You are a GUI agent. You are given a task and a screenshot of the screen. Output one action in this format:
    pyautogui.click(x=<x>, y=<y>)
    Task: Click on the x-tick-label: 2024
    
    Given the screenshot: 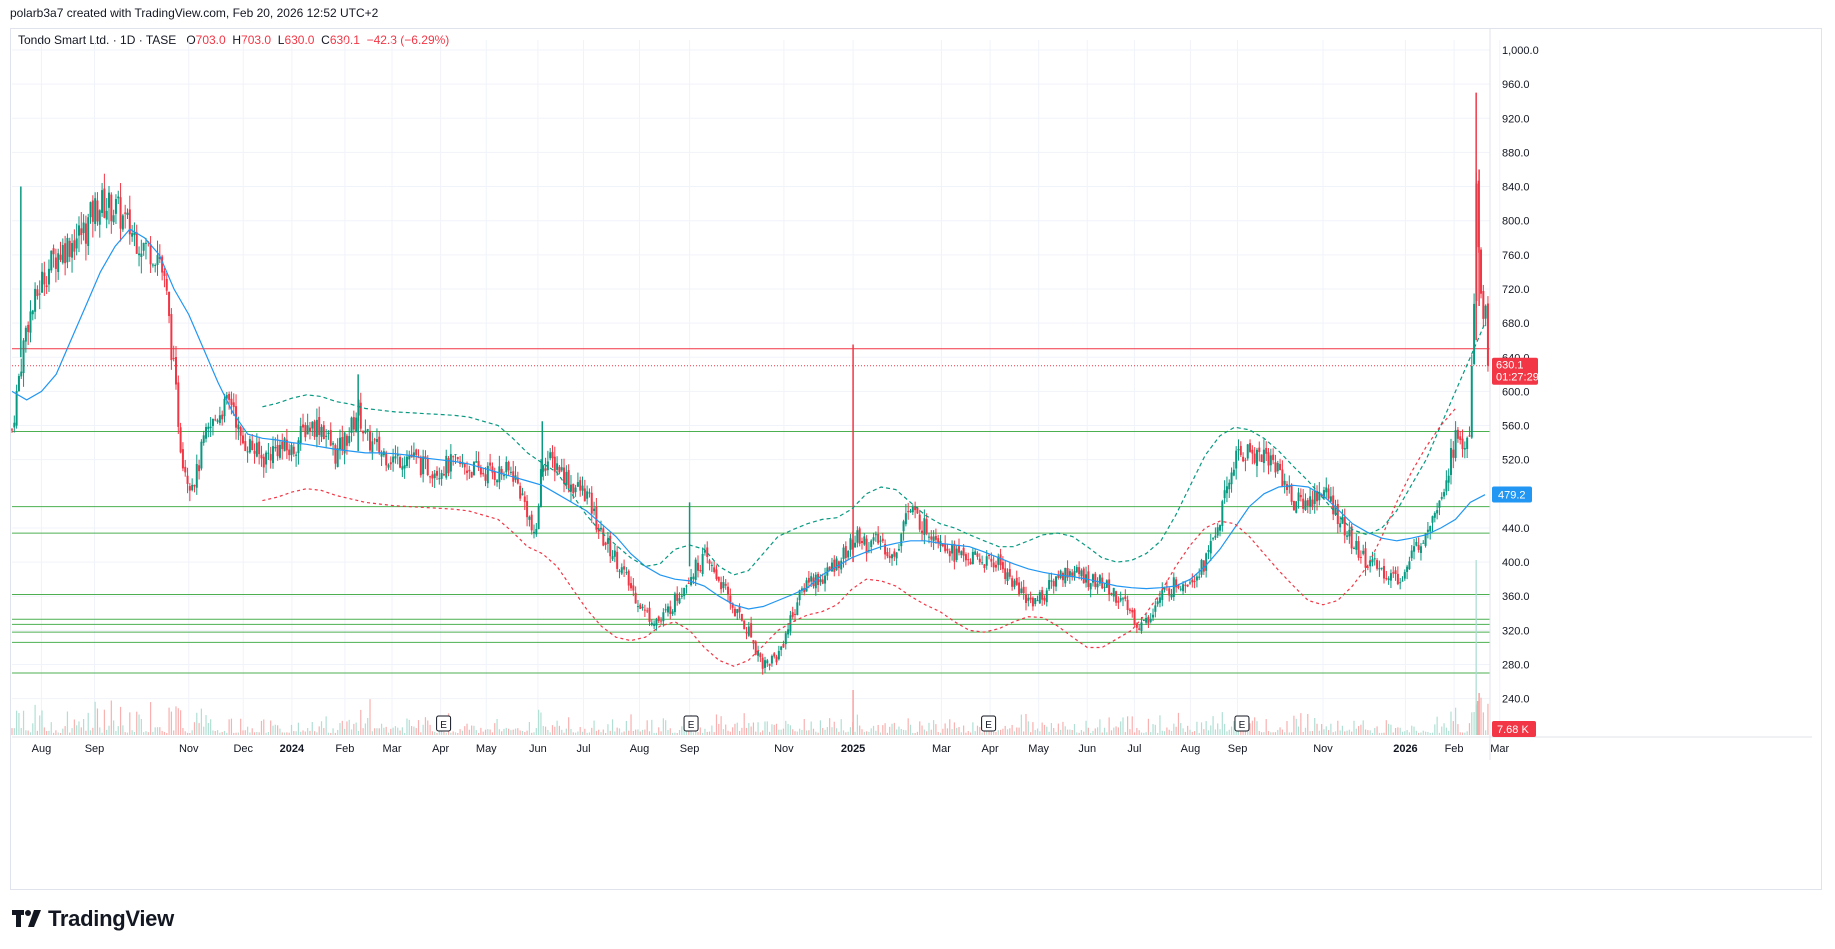 What is the action you would take?
    pyautogui.click(x=292, y=749)
    